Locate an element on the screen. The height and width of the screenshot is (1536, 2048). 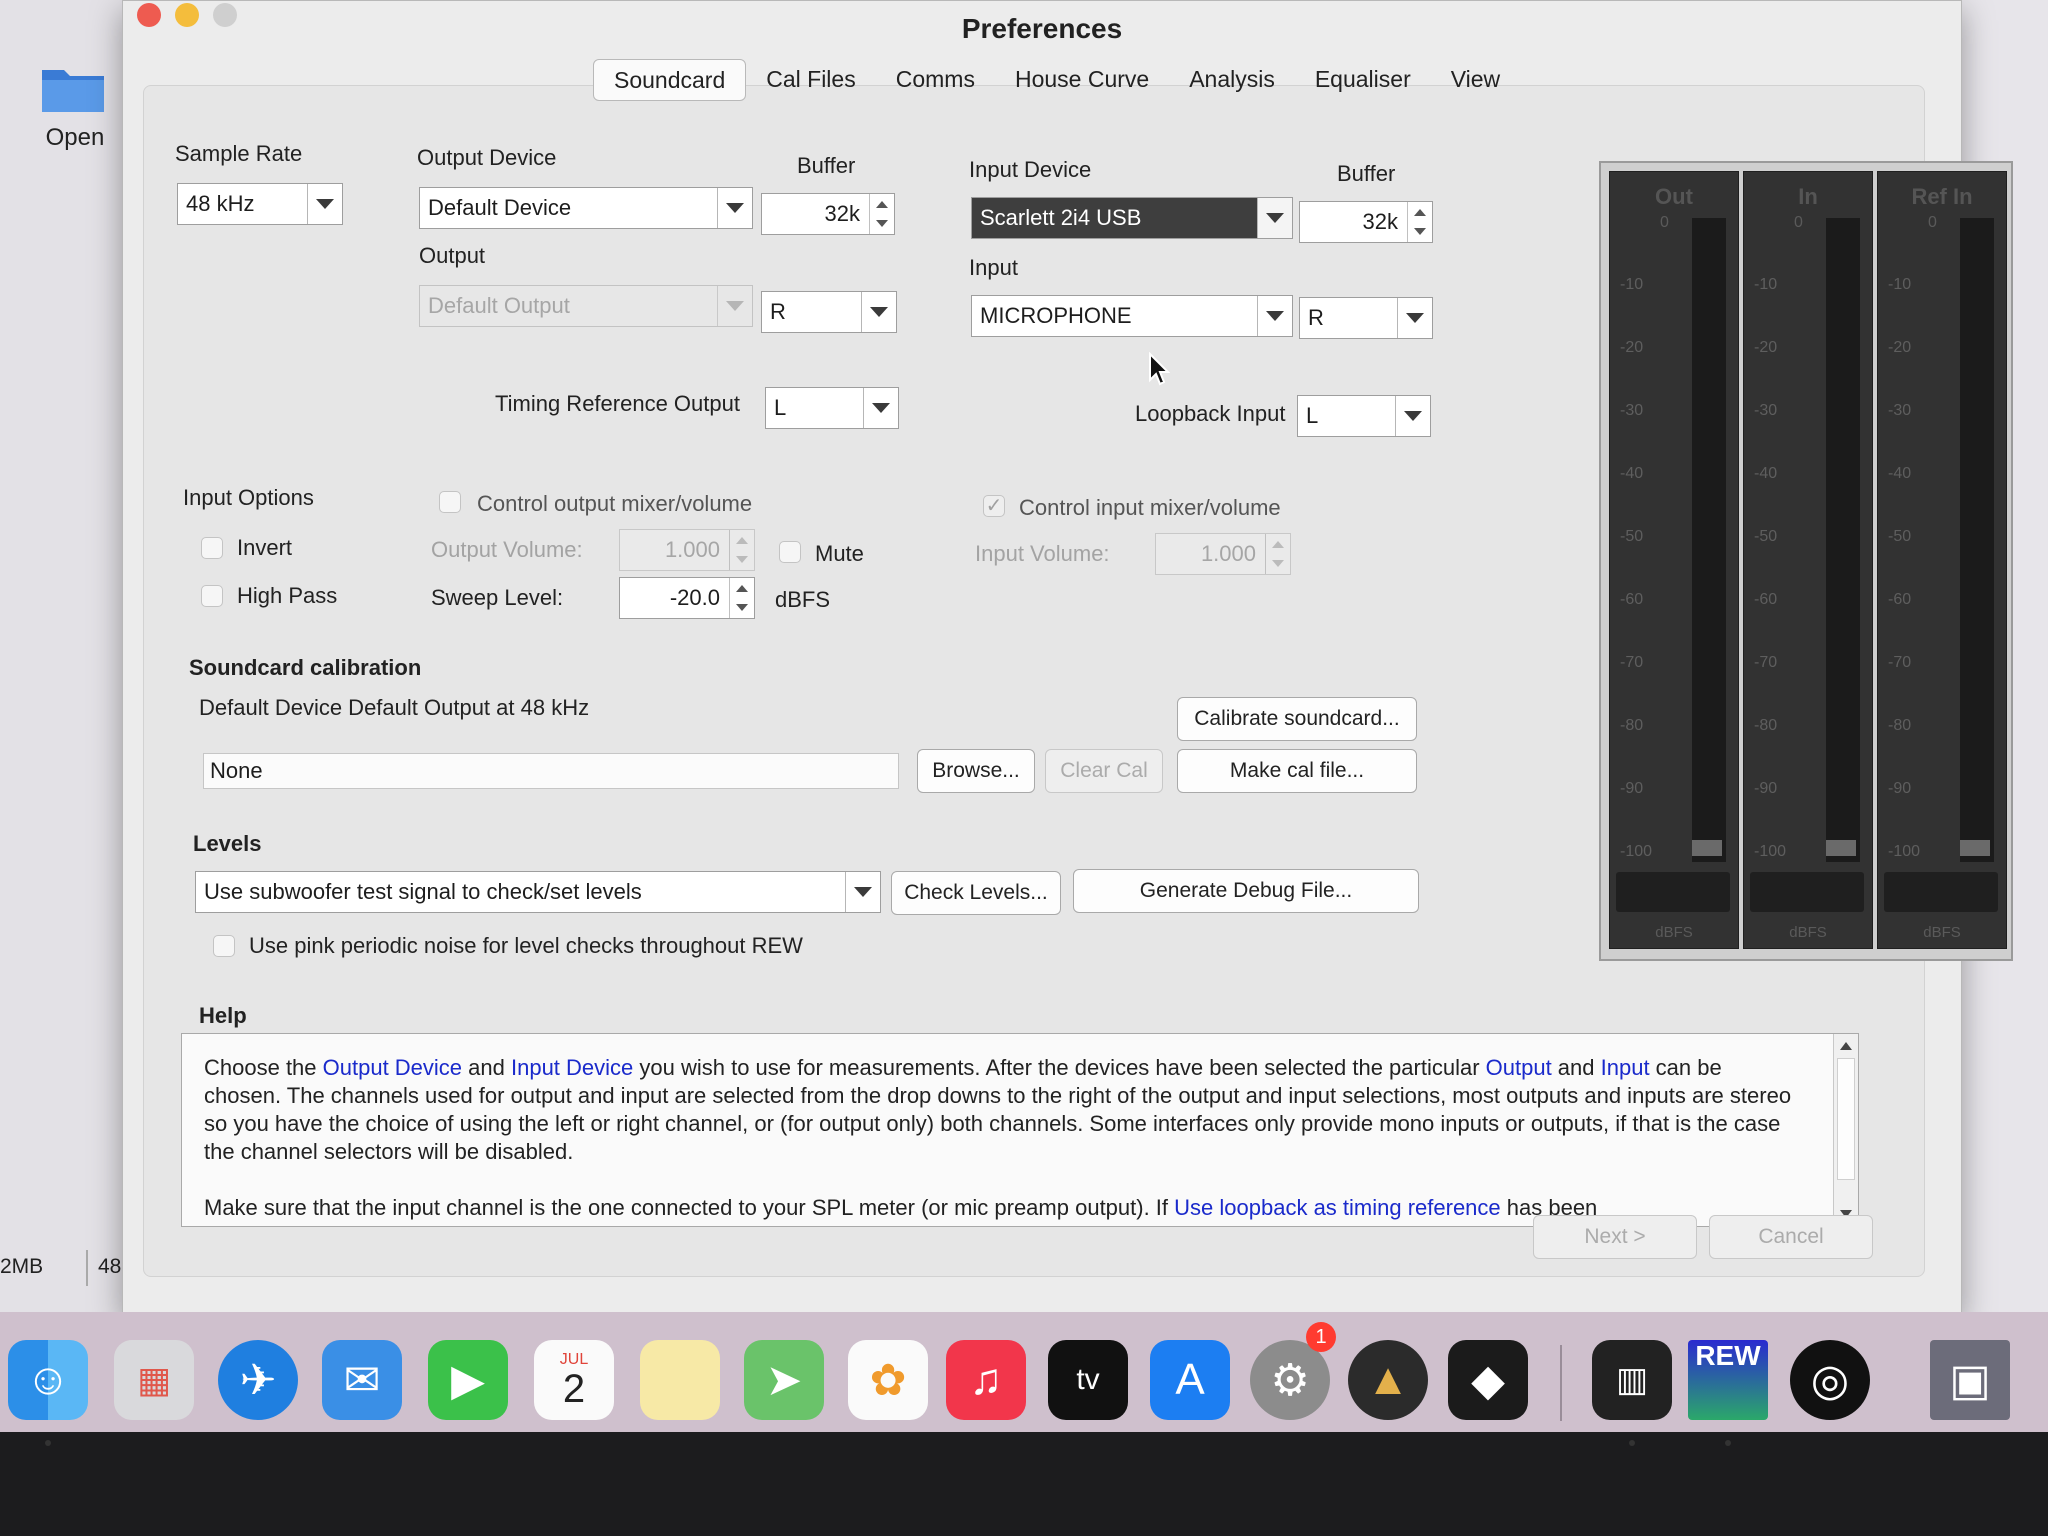
high-pass-checkbox is located at coordinates (212, 596).